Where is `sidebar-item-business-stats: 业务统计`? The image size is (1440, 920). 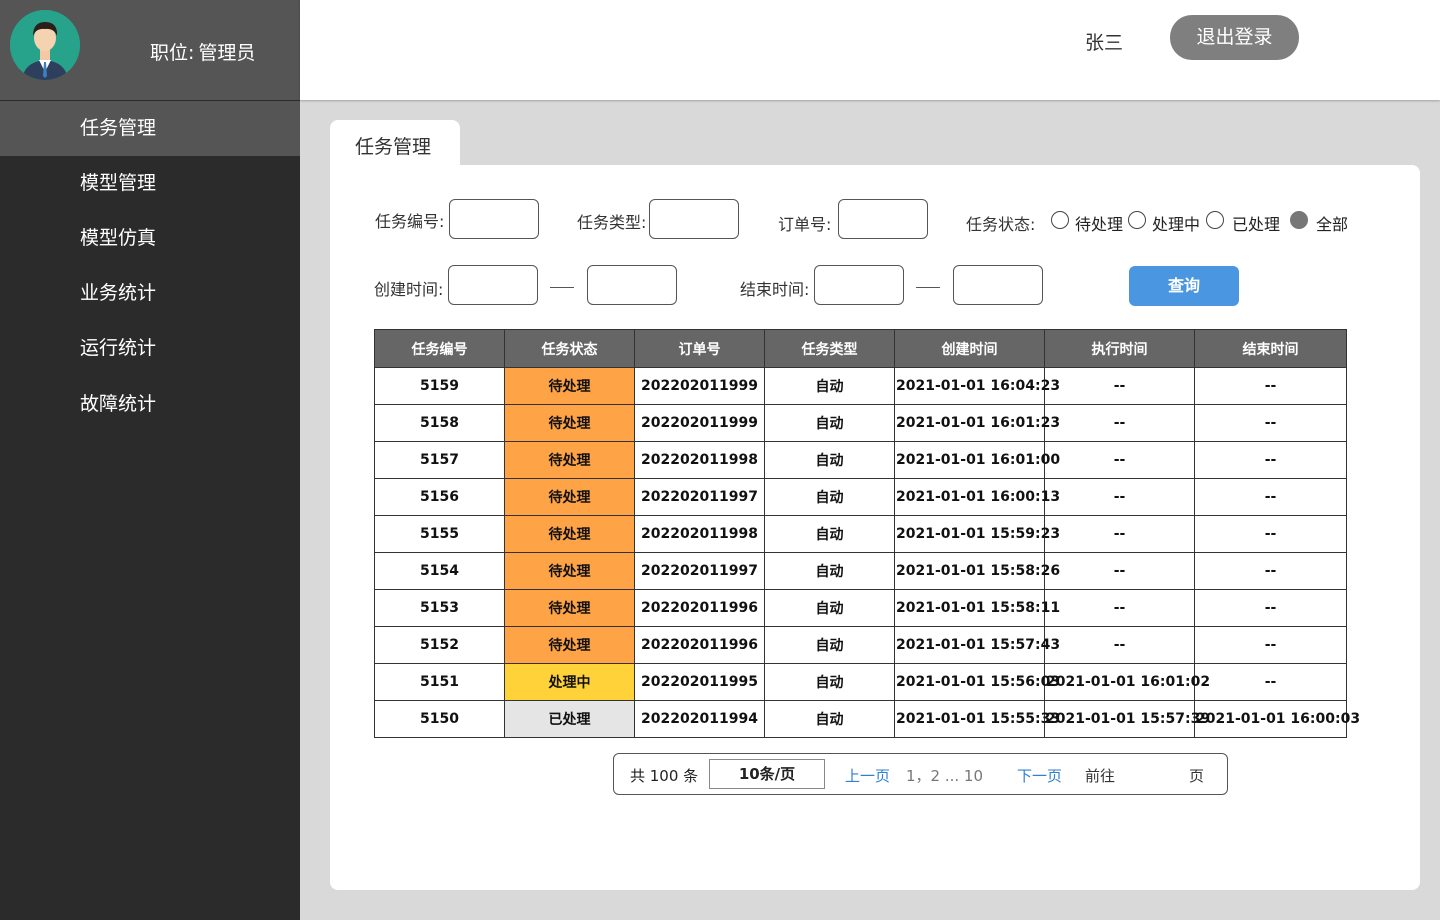 sidebar-item-business-stats: 业务统计 is located at coordinates (150, 293).